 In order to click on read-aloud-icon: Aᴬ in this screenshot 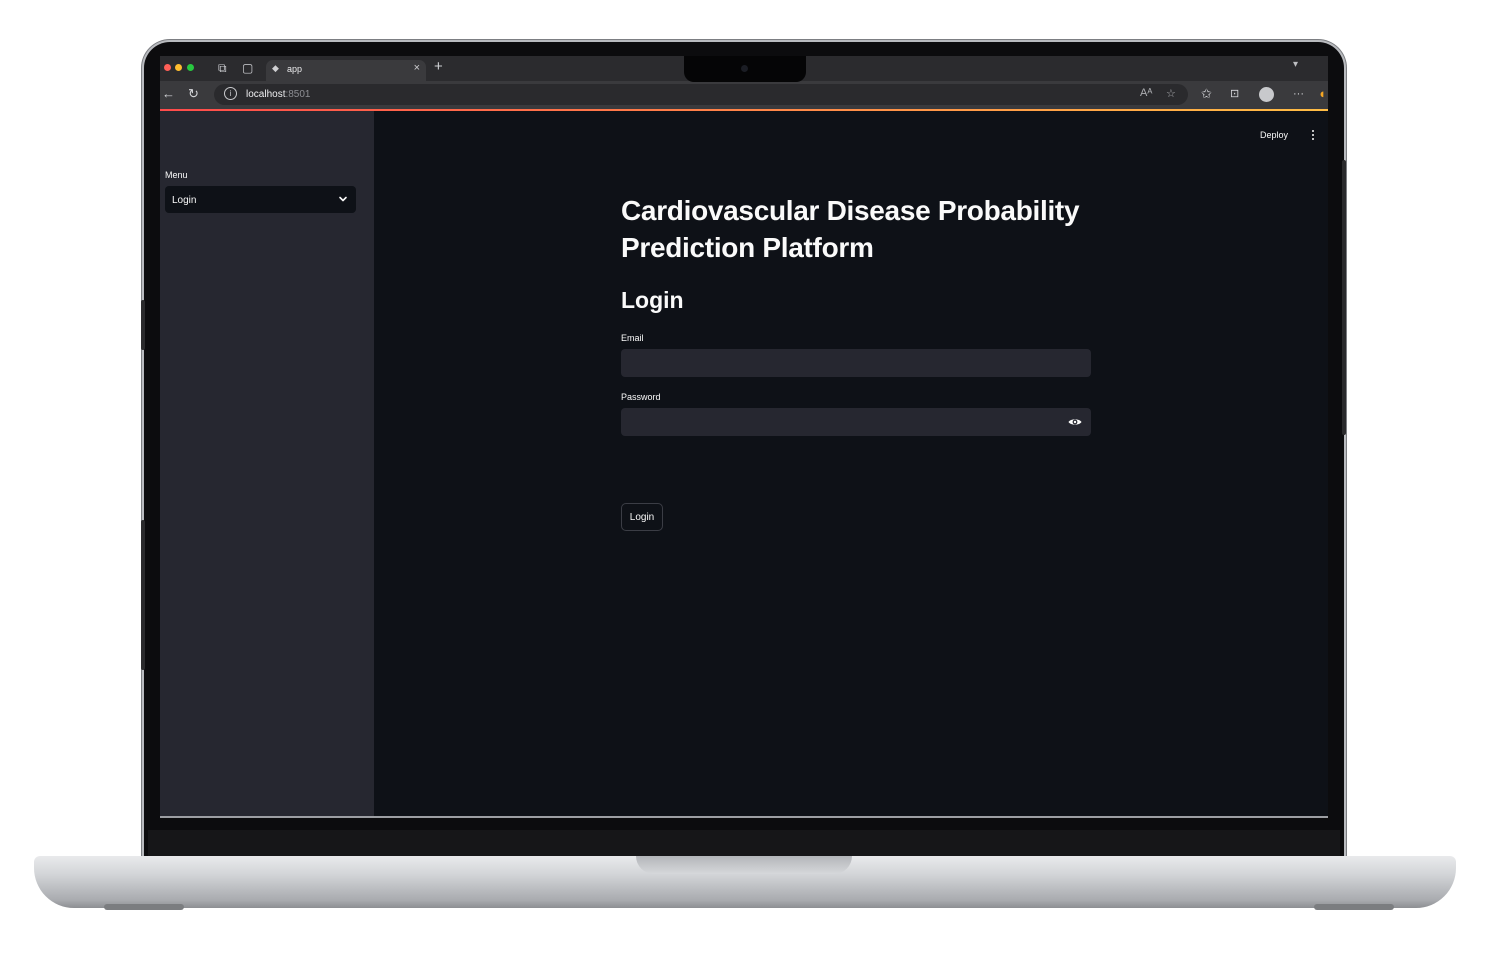, I will do `click(1146, 93)`.